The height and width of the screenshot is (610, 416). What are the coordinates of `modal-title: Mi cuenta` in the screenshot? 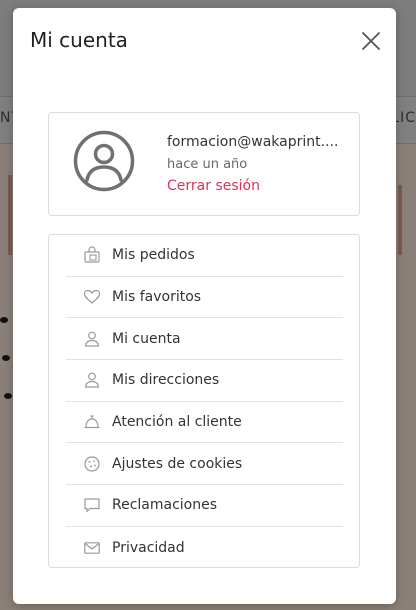 It's located at (79, 40).